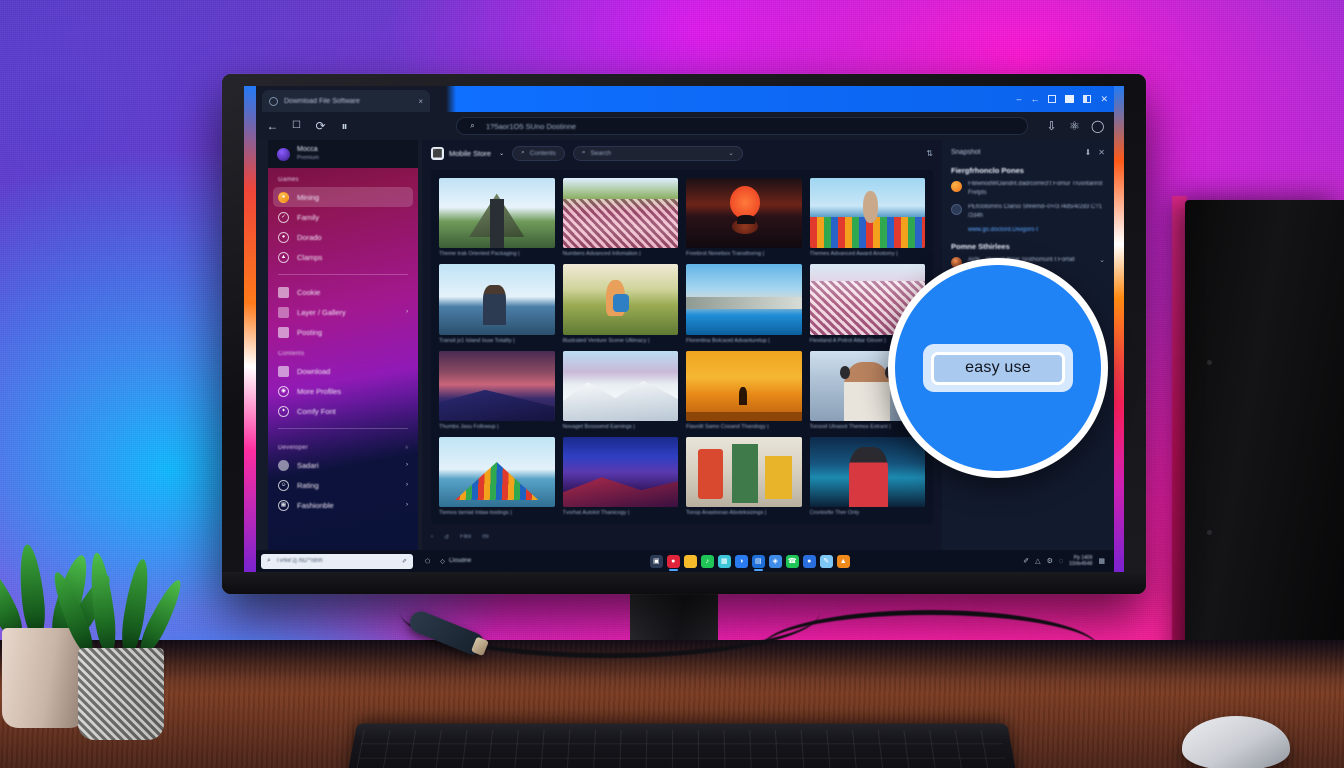  What do you see at coordinates (283, 312) in the screenshot?
I see `folder-icon` at bounding box center [283, 312].